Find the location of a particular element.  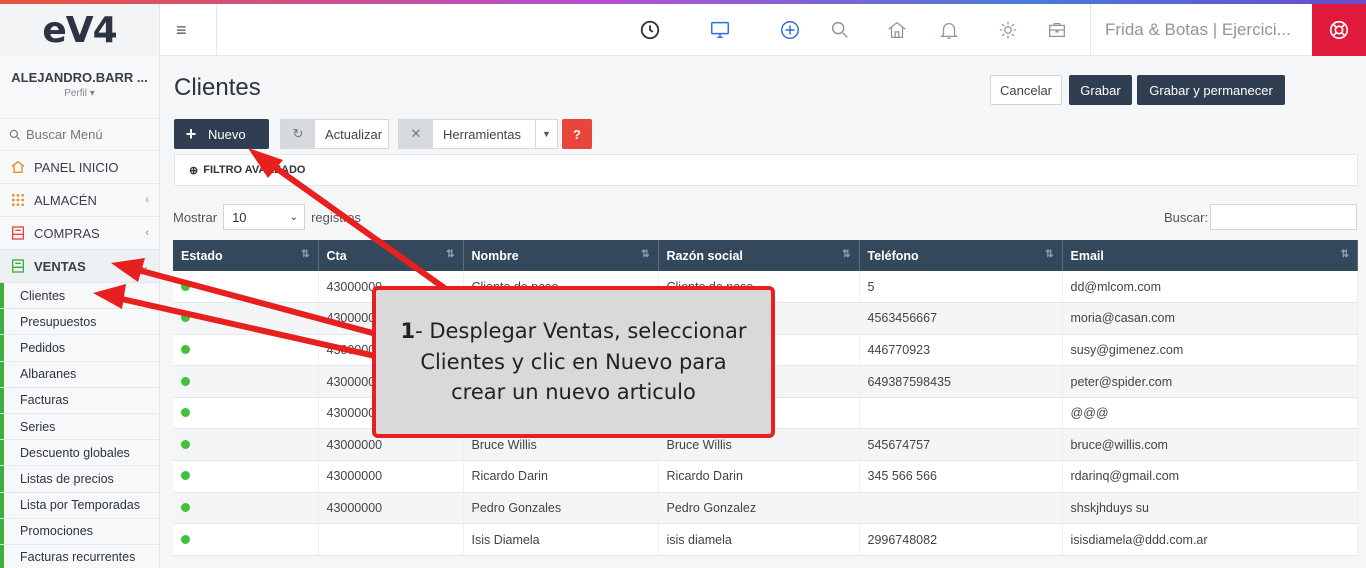

sidebar-item-label: PANEL INICIO is located at coordinates (76, 167).